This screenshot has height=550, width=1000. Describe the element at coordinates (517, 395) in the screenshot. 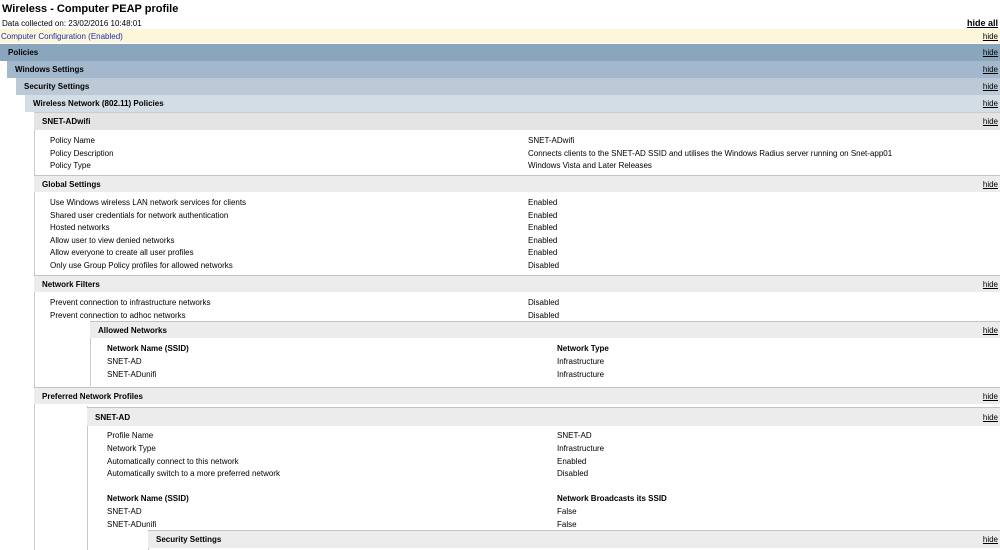

I see `preferred-network-profiles-header: Preferred Network Profiles hide` at that location.